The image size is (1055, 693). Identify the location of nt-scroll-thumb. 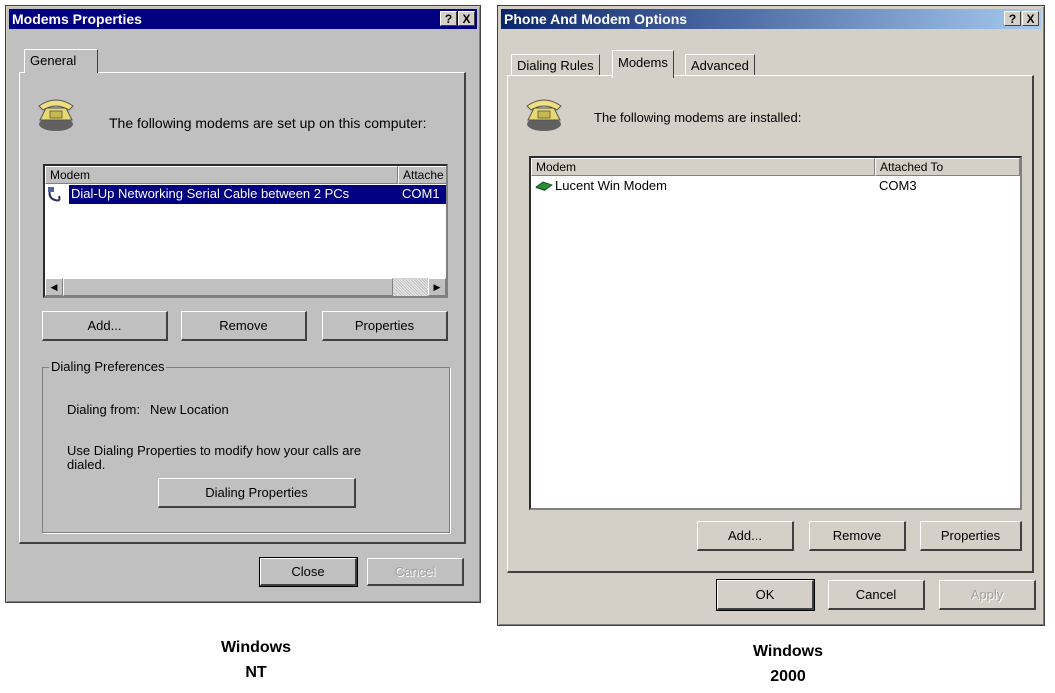
(228, 287).